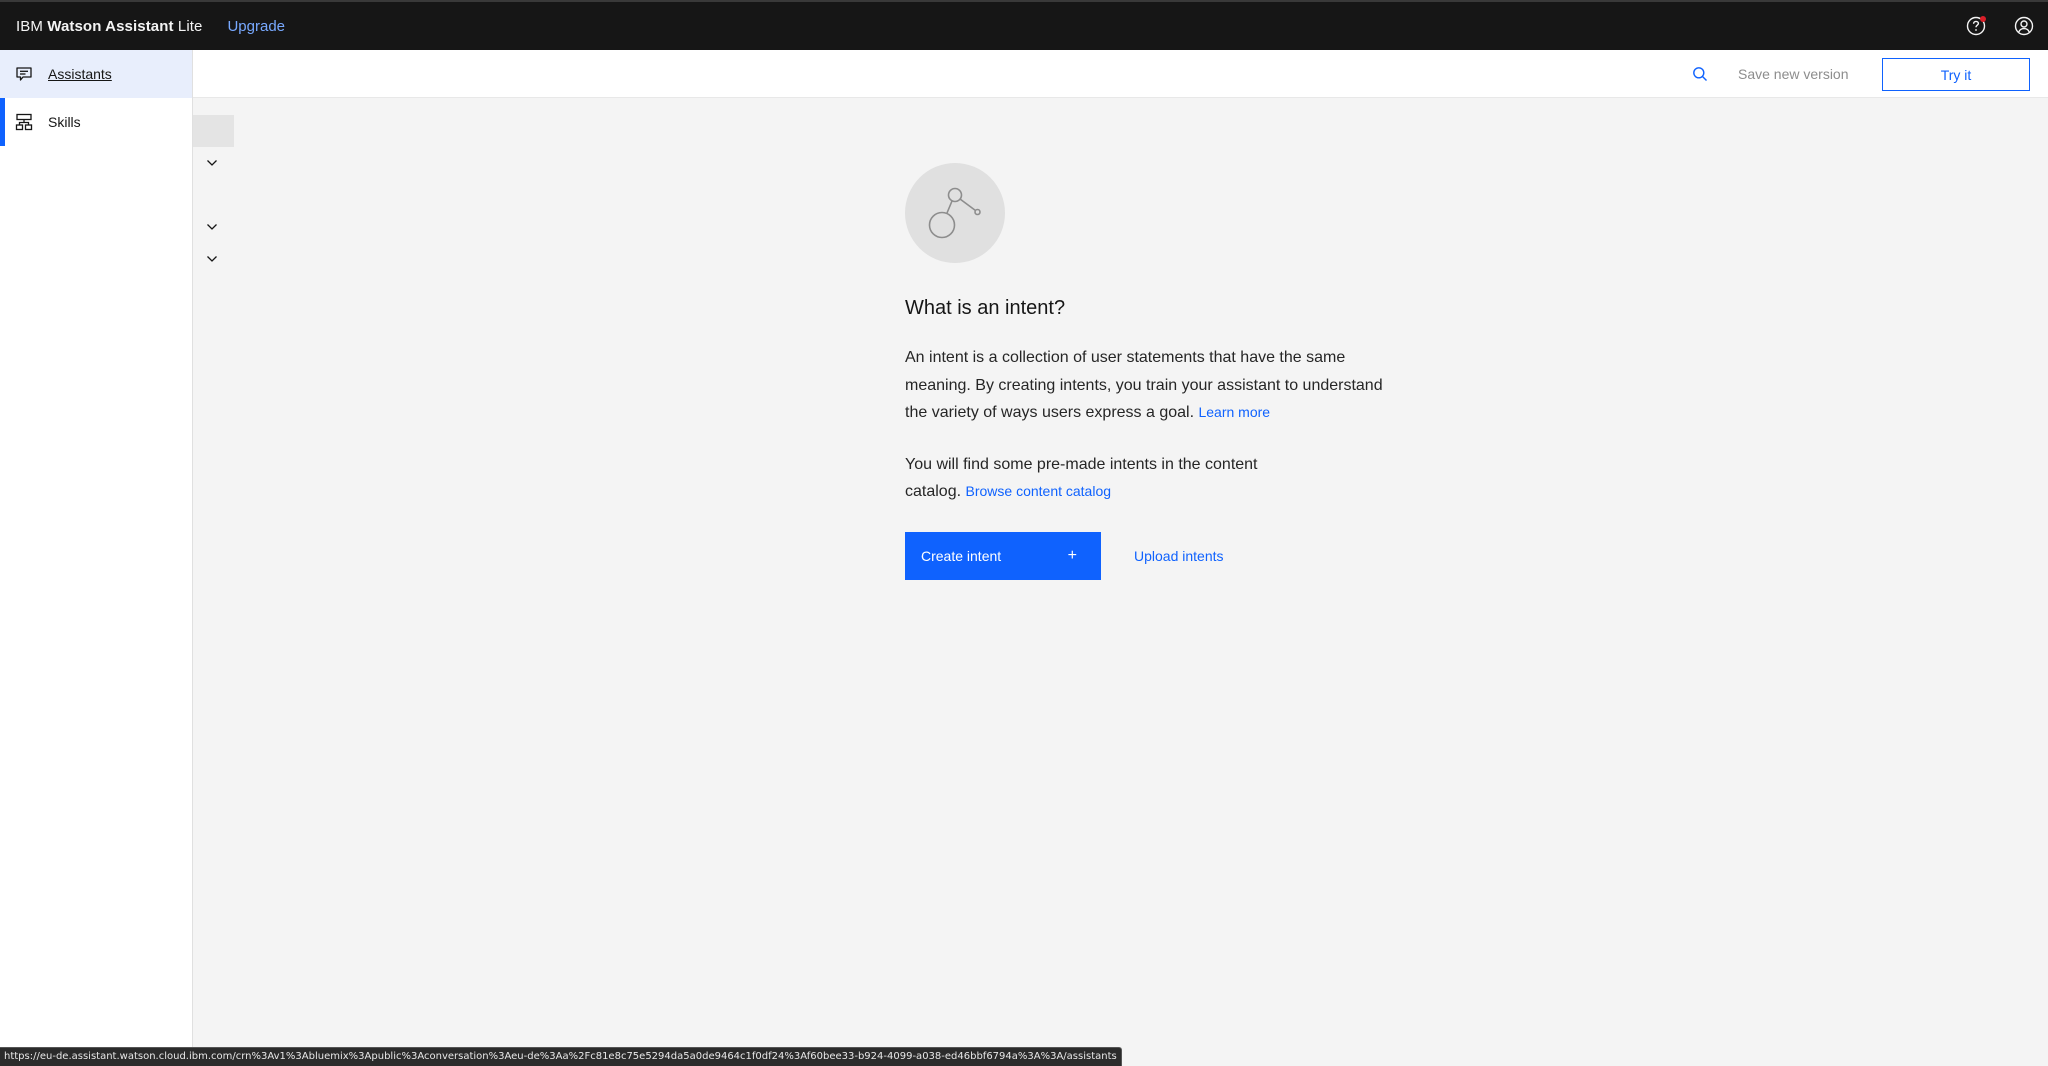 Image resolution: width=2048 pixels, height=1066 pixels. Describe the element at coordinates (1793, 74) in the screenshot. I see `save-new-version-button: Save new version` at that location.